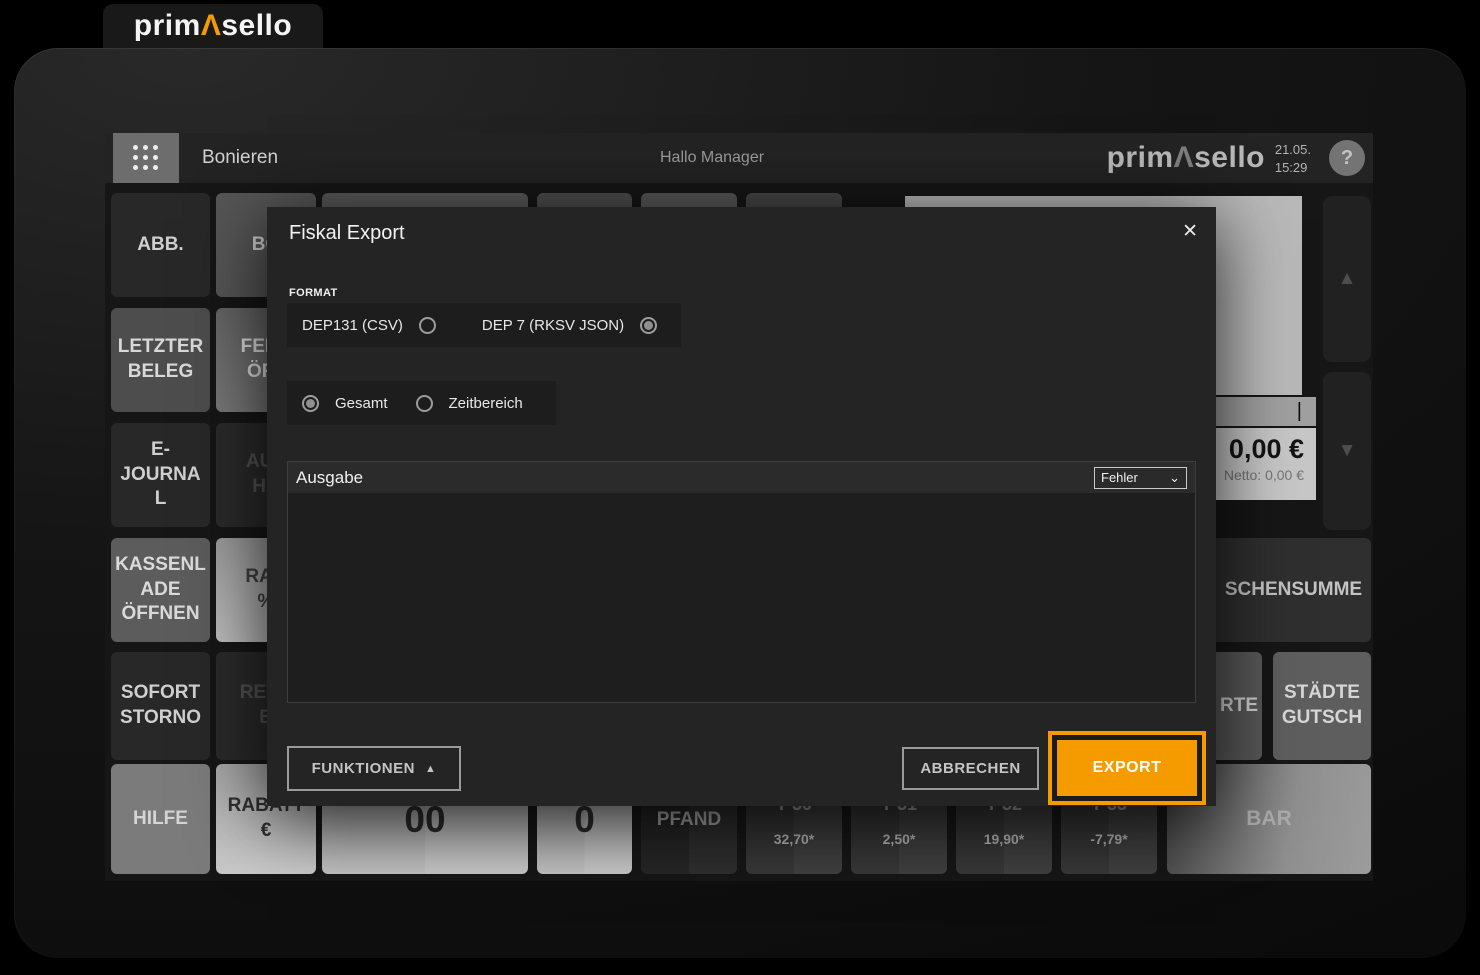  What do you see at coordinates (1229, 157) in the screenshot?
I see `header-logo-post: sello` at bounding box center [1229, 157].